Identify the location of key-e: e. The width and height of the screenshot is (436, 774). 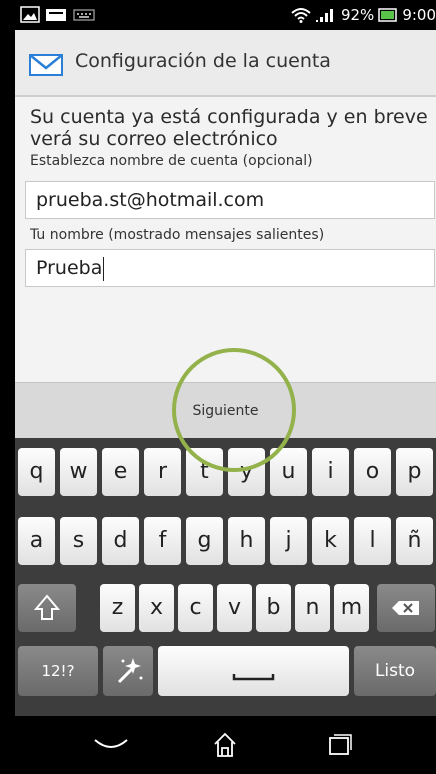
(120, 472).